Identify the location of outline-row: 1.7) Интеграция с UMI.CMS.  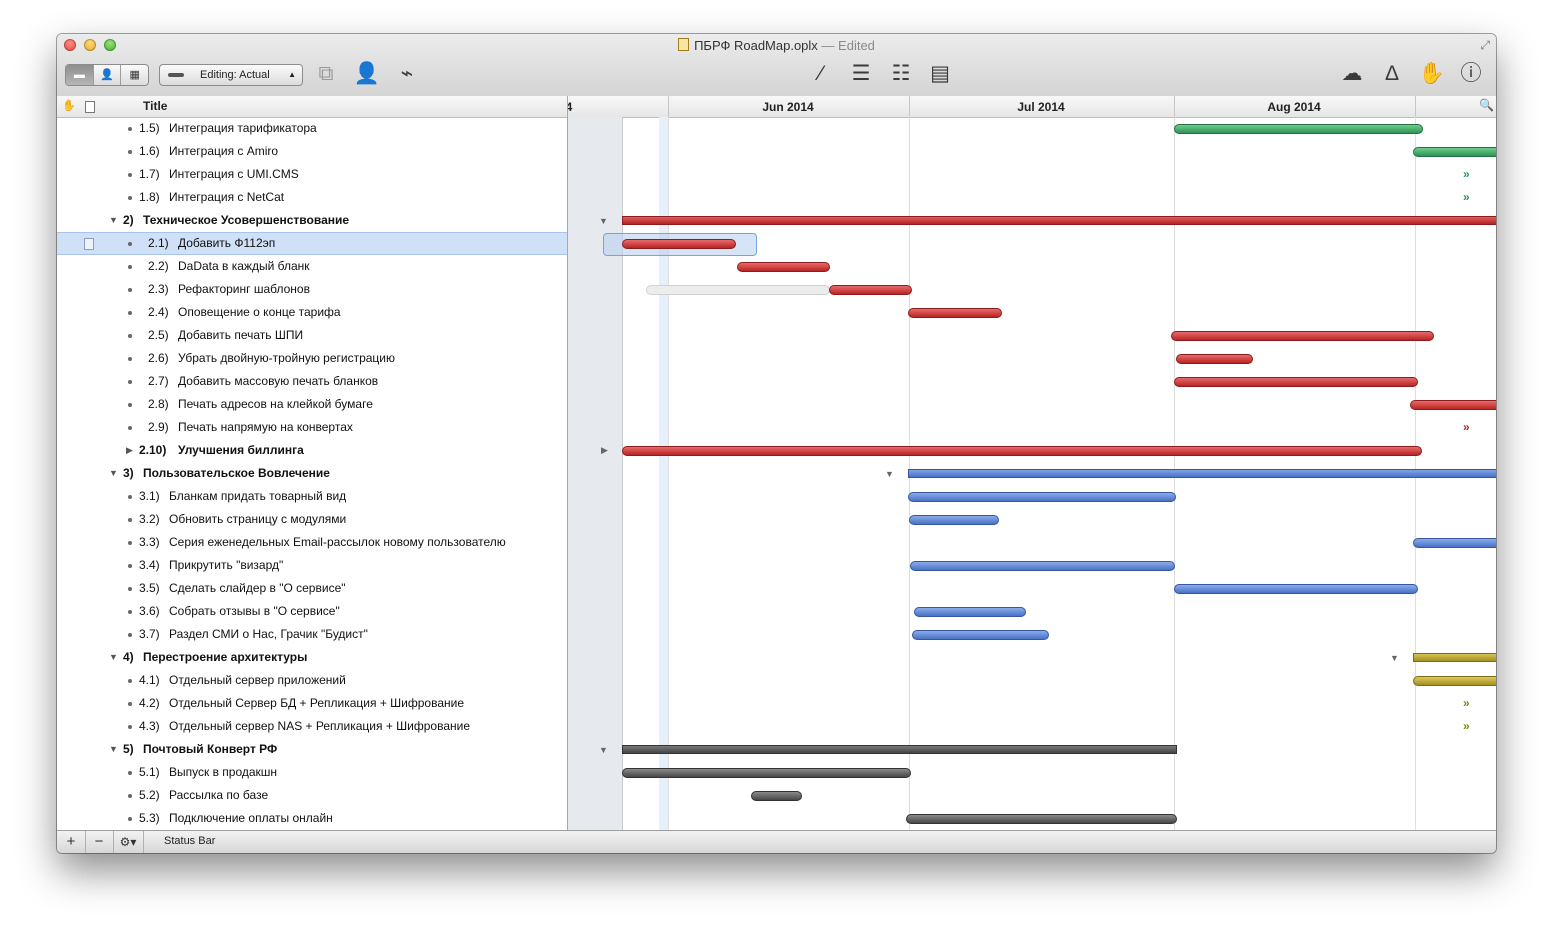
(312, 174).